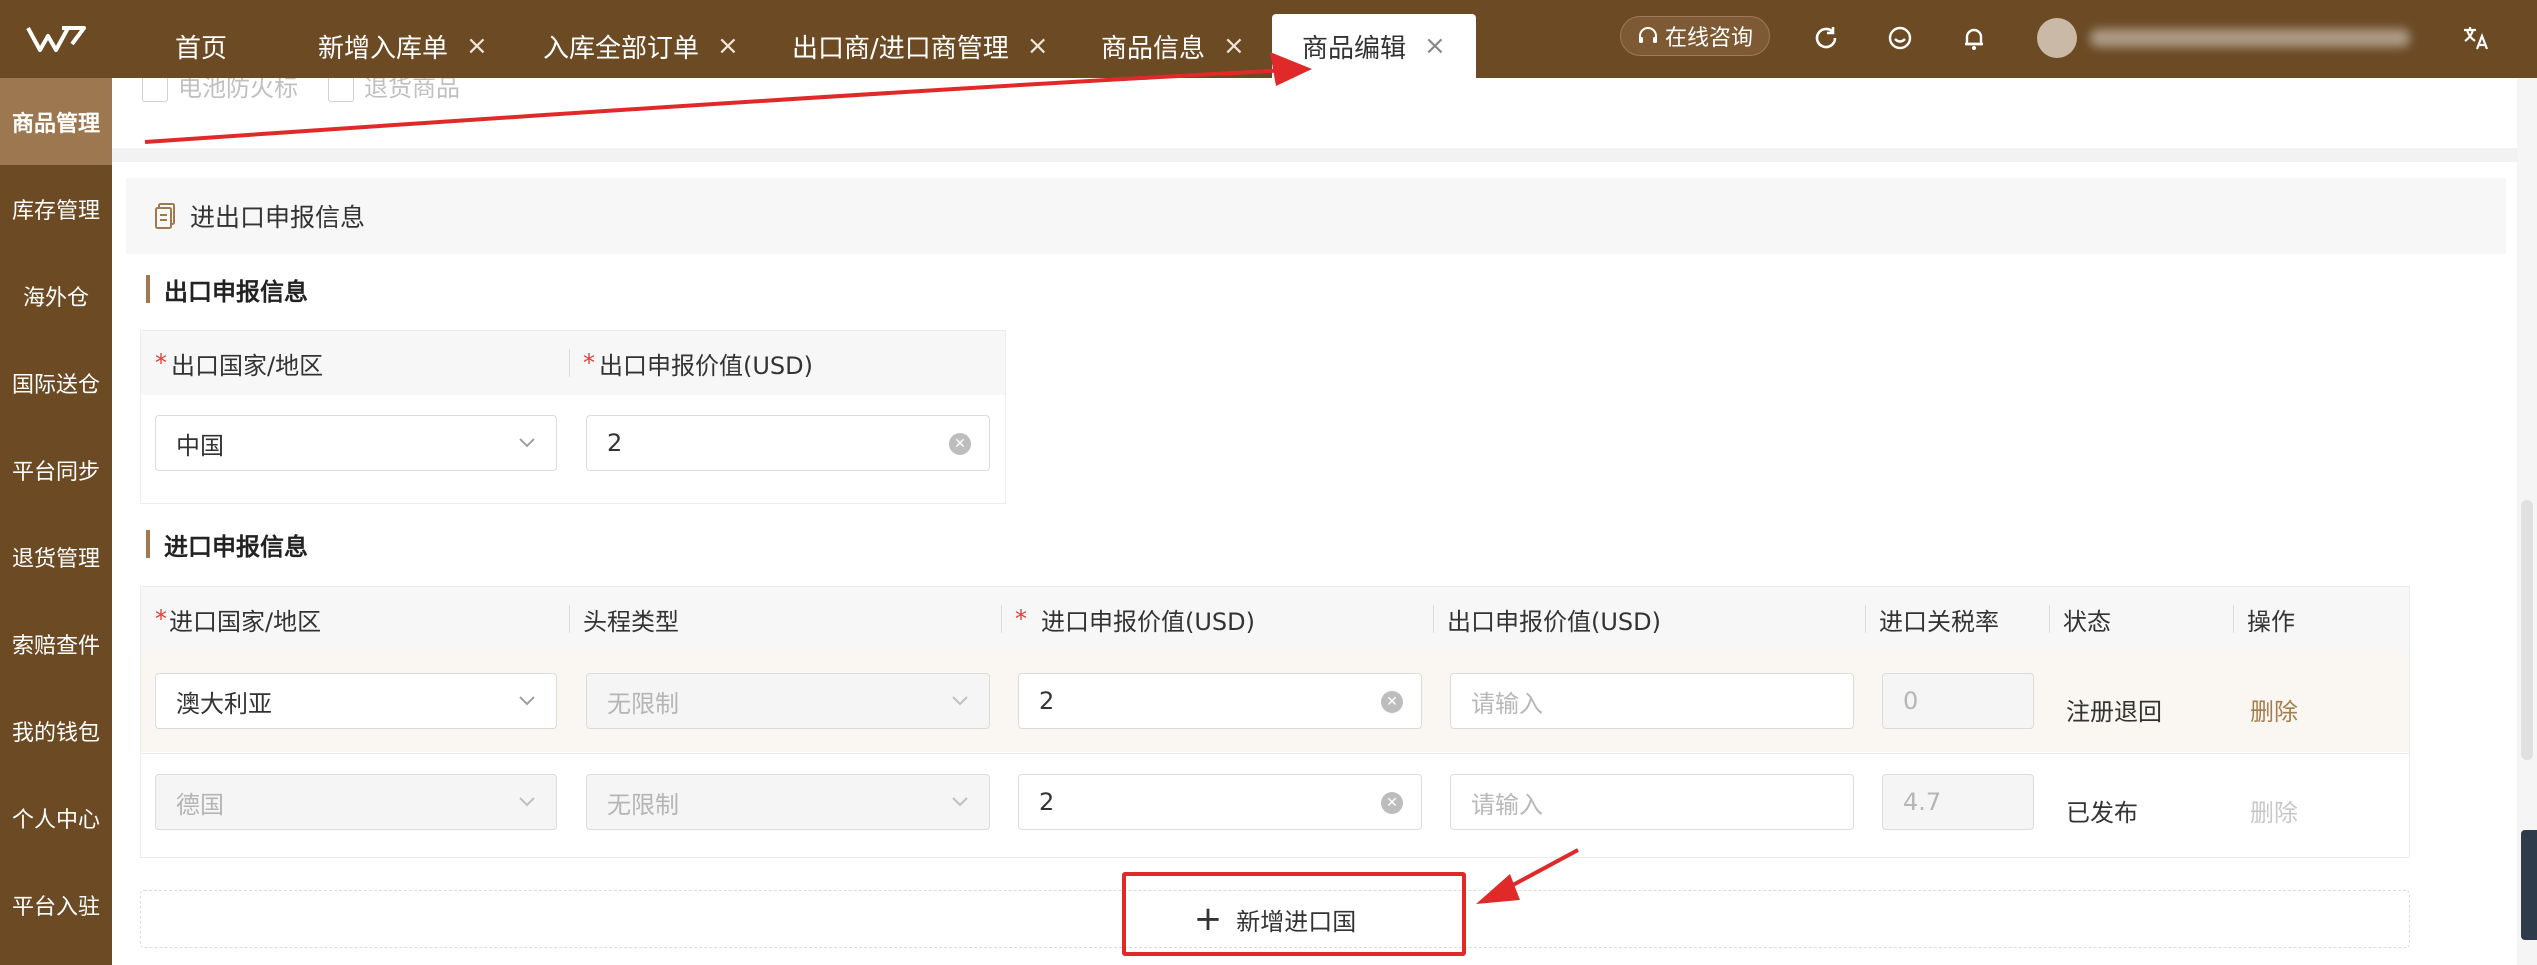 The width and height of the screenshot is (2537, 965). I want to click on header-export-value: * 出口申报价值(USD), so click(691, 363).